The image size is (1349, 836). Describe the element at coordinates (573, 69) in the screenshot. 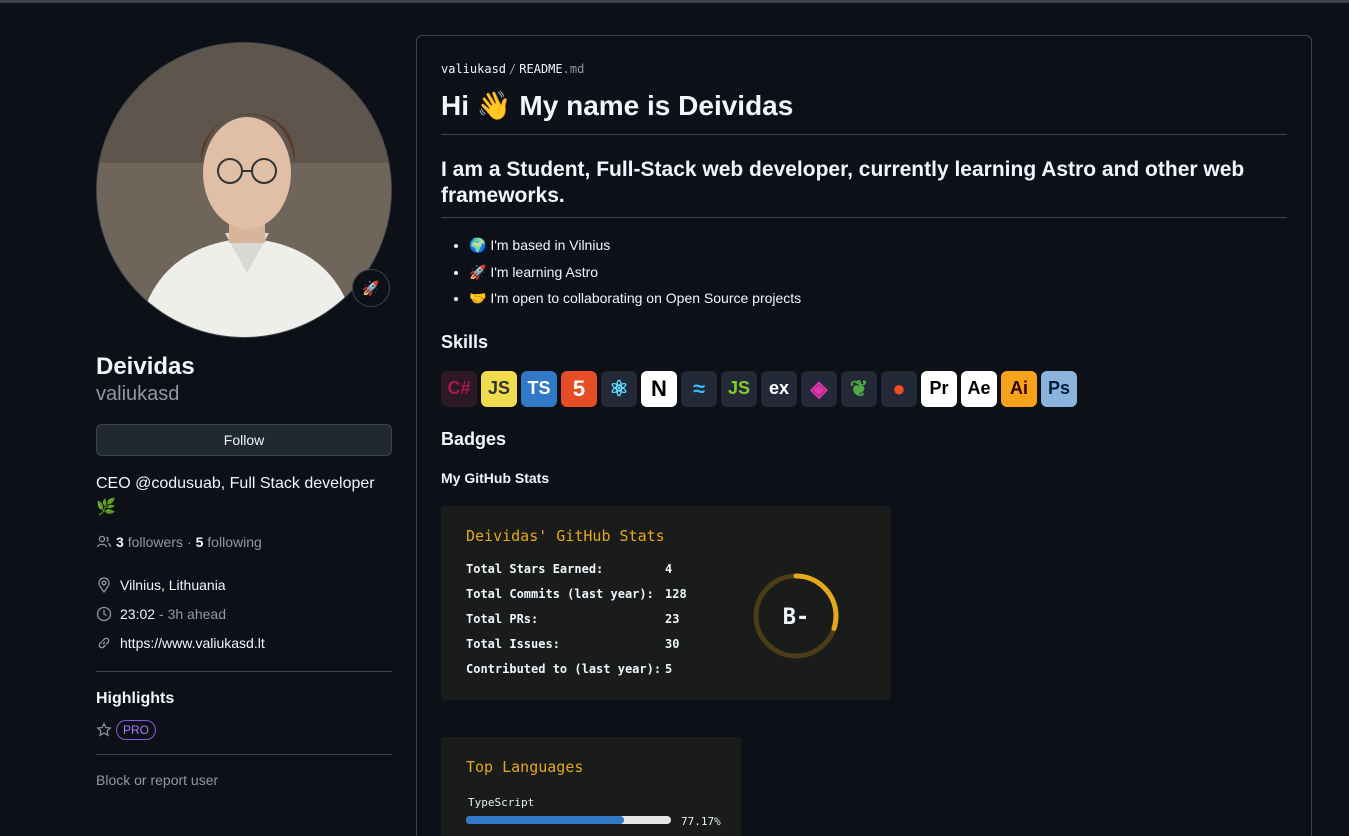

I see `crumb-ext: .md` at that location.